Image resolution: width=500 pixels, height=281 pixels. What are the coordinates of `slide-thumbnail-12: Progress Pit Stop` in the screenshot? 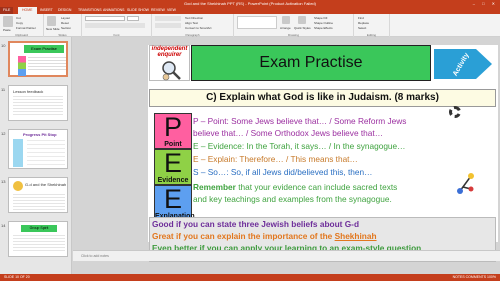 It's located at (38, 149).